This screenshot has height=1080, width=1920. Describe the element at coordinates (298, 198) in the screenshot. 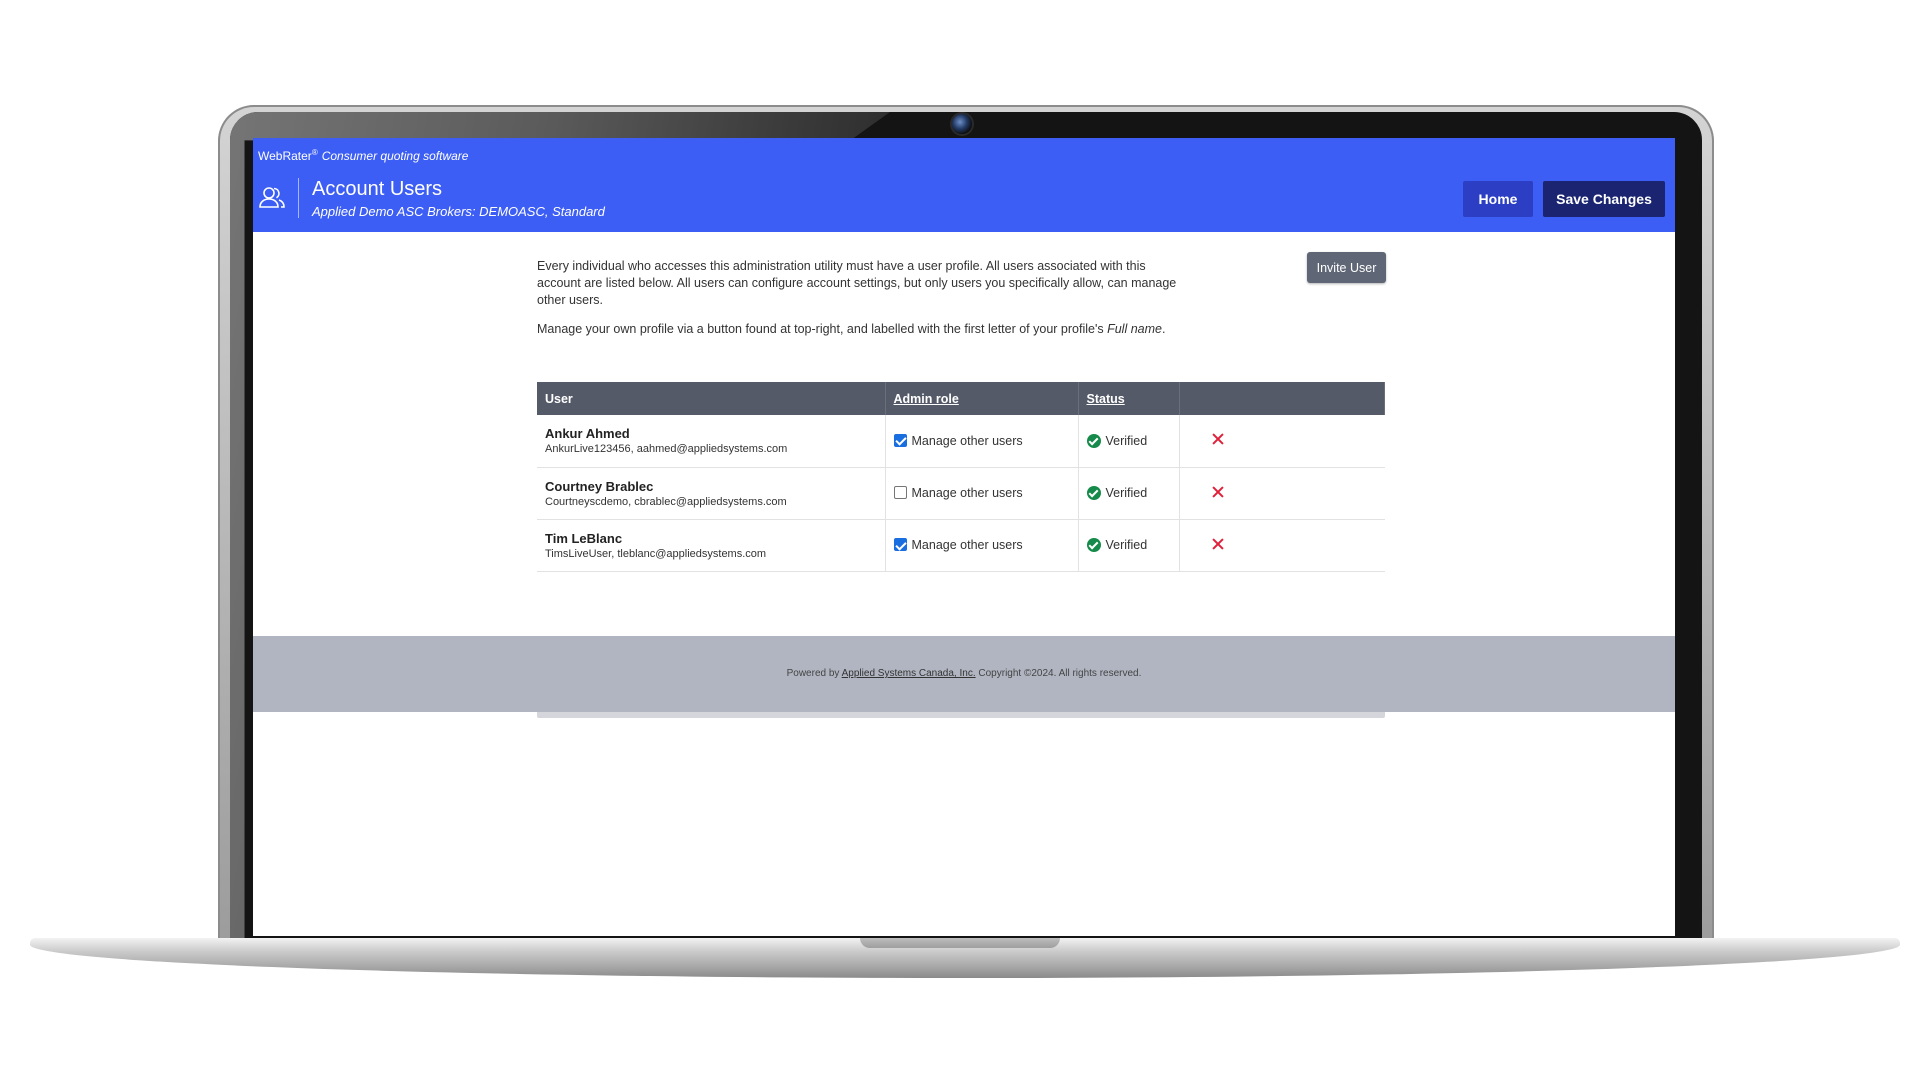

I see `header-divider` at that location.